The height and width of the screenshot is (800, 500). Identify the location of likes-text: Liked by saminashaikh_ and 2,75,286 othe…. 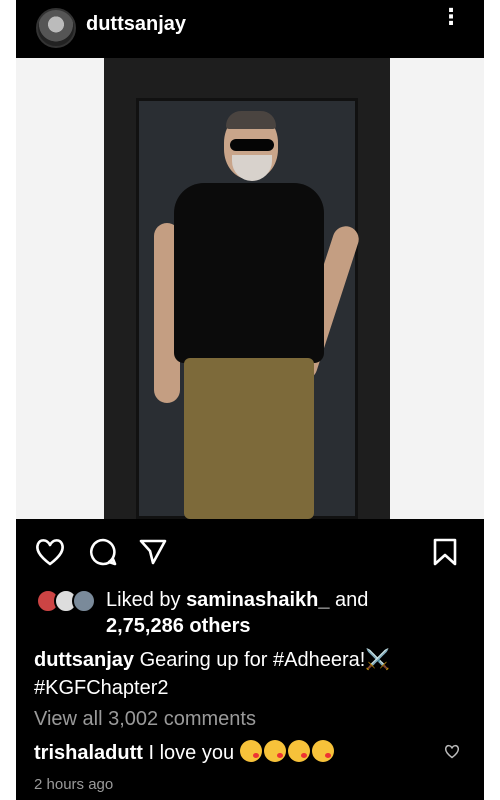
(286, 613).